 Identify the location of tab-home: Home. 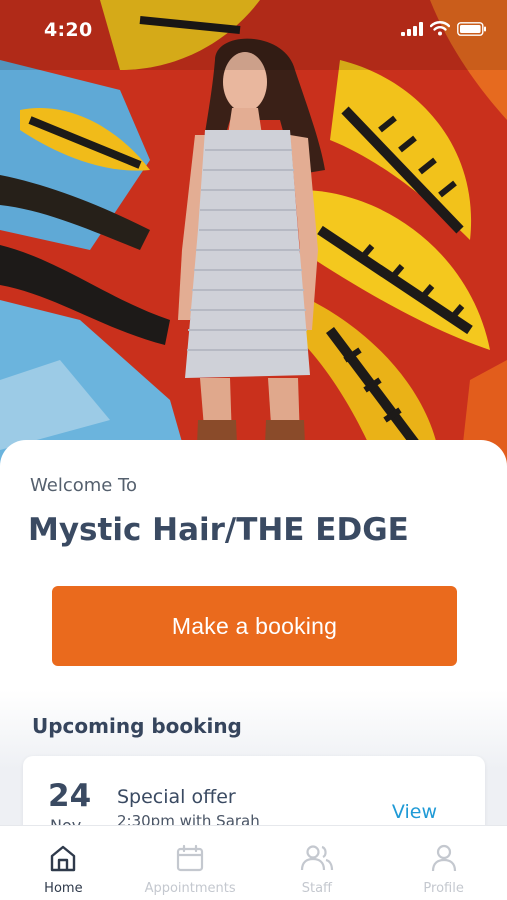
(63, 863).